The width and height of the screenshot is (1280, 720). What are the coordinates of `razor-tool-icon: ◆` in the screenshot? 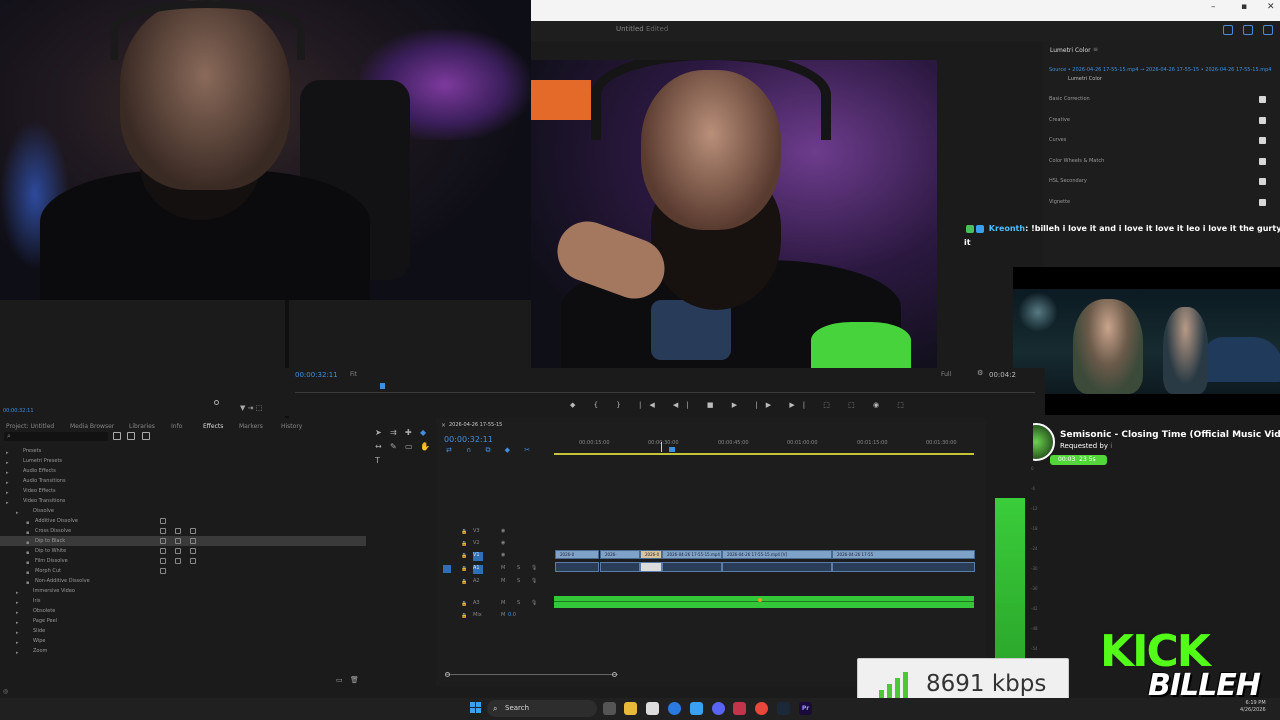 It's located at (423, 432).